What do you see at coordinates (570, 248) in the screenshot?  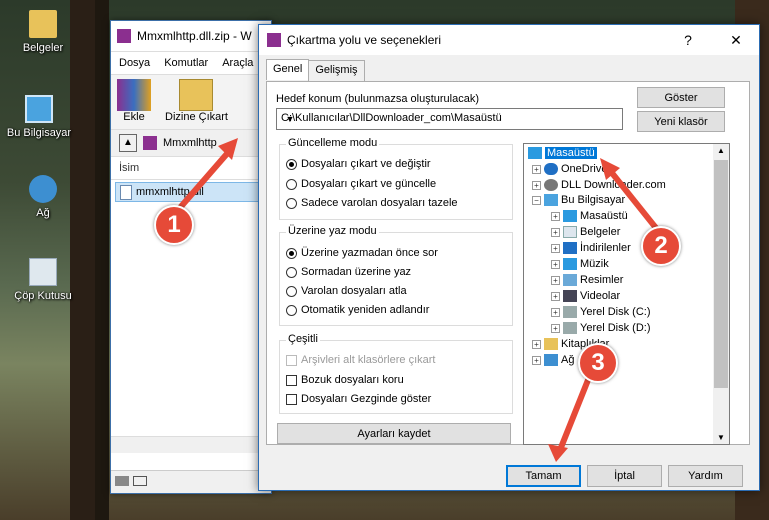 I see `download-arrow-icon` at bounding box center [570, 248].